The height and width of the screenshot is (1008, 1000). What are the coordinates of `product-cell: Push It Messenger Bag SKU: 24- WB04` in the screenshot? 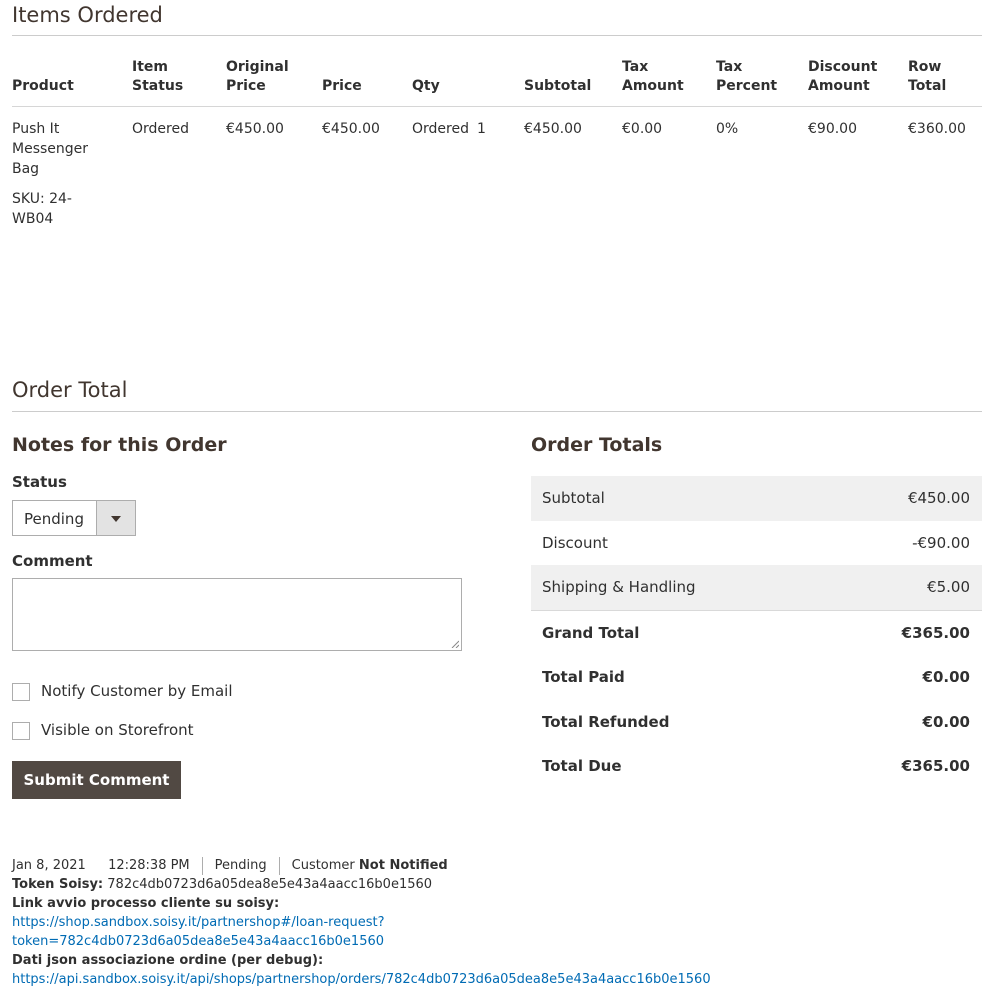 It's located at (72, 168).